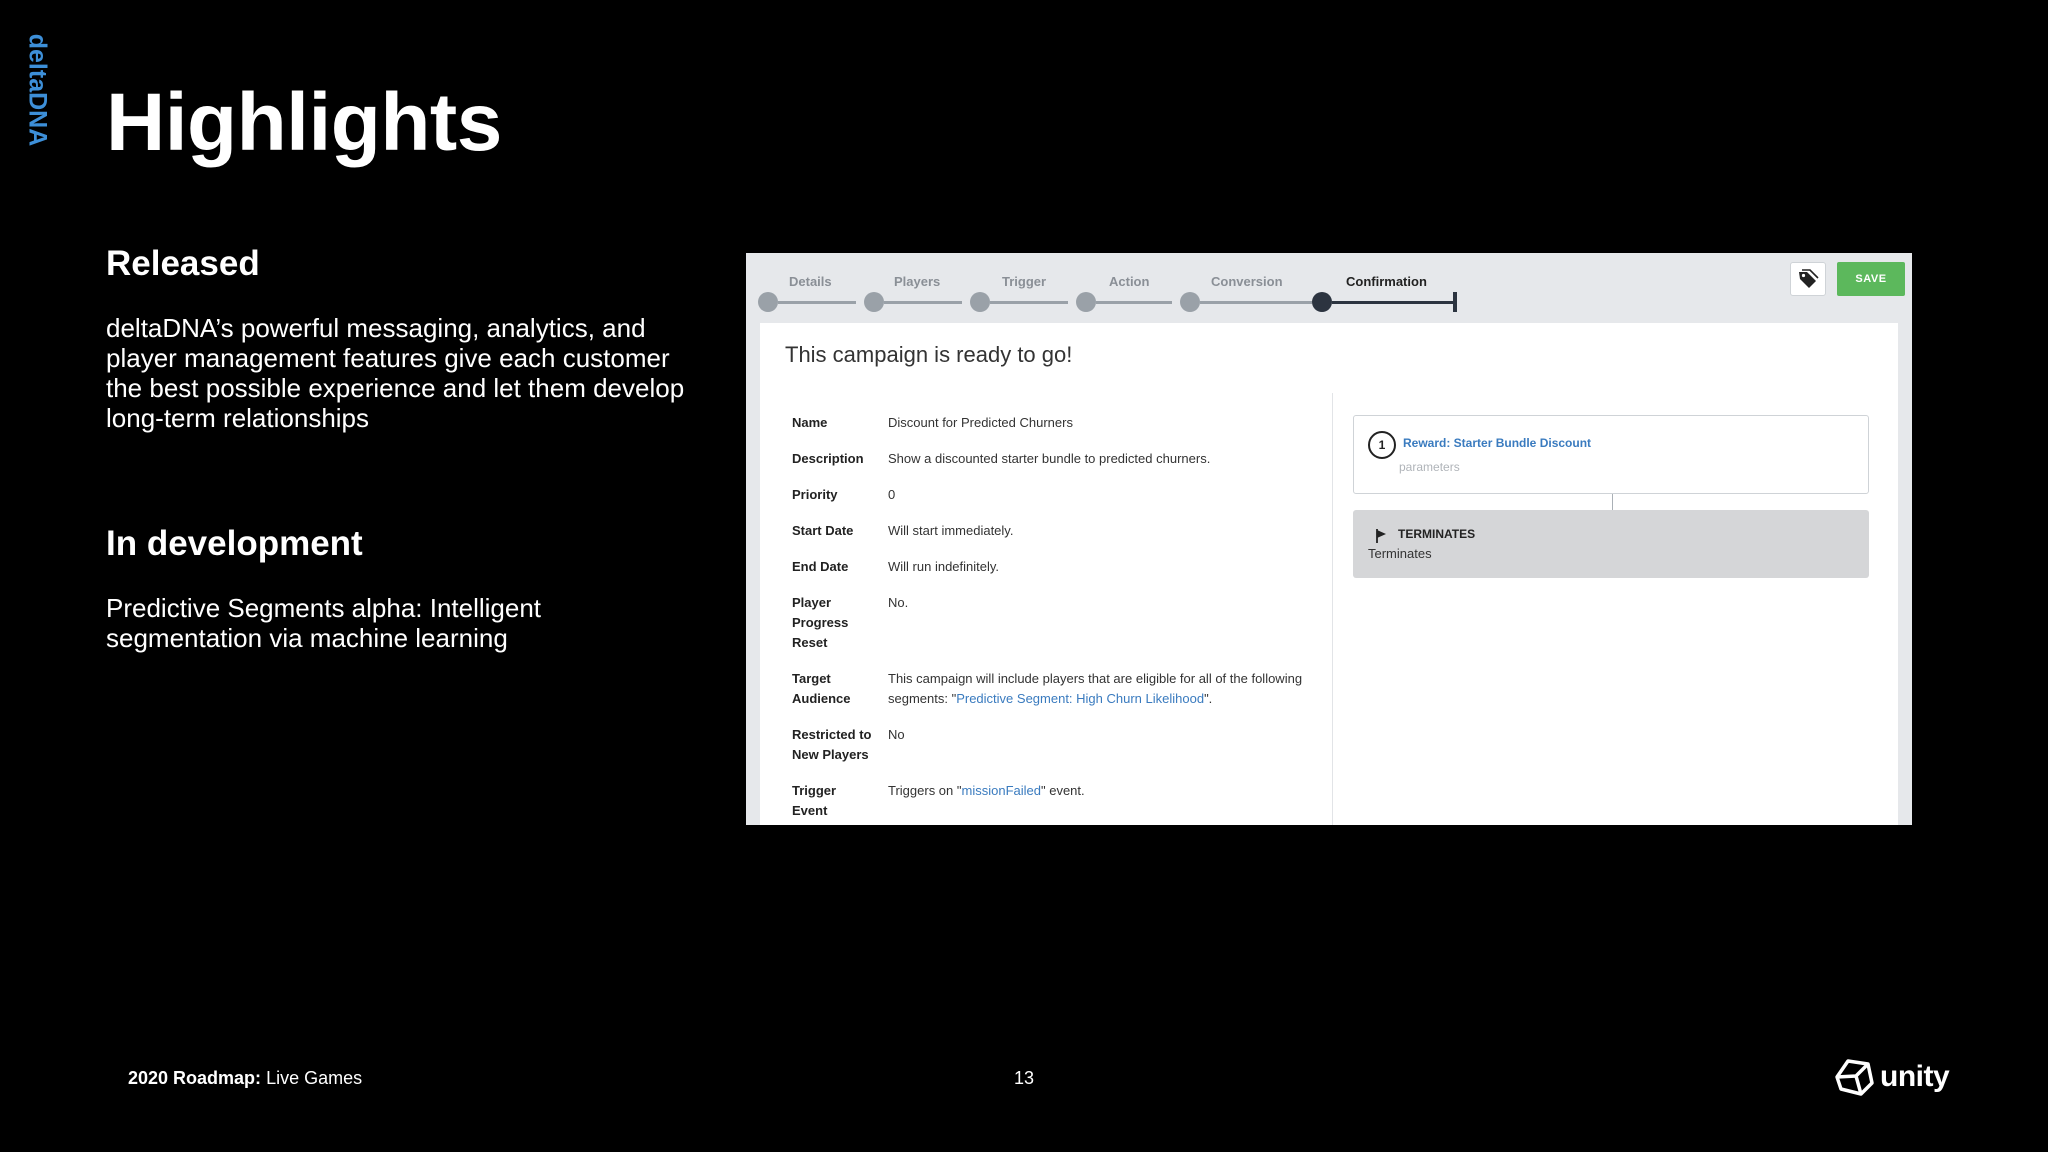 Image resolution: width=2048 pixels, height=1152 pixels. I want to click on step-dot-action, so click(1086, 302).